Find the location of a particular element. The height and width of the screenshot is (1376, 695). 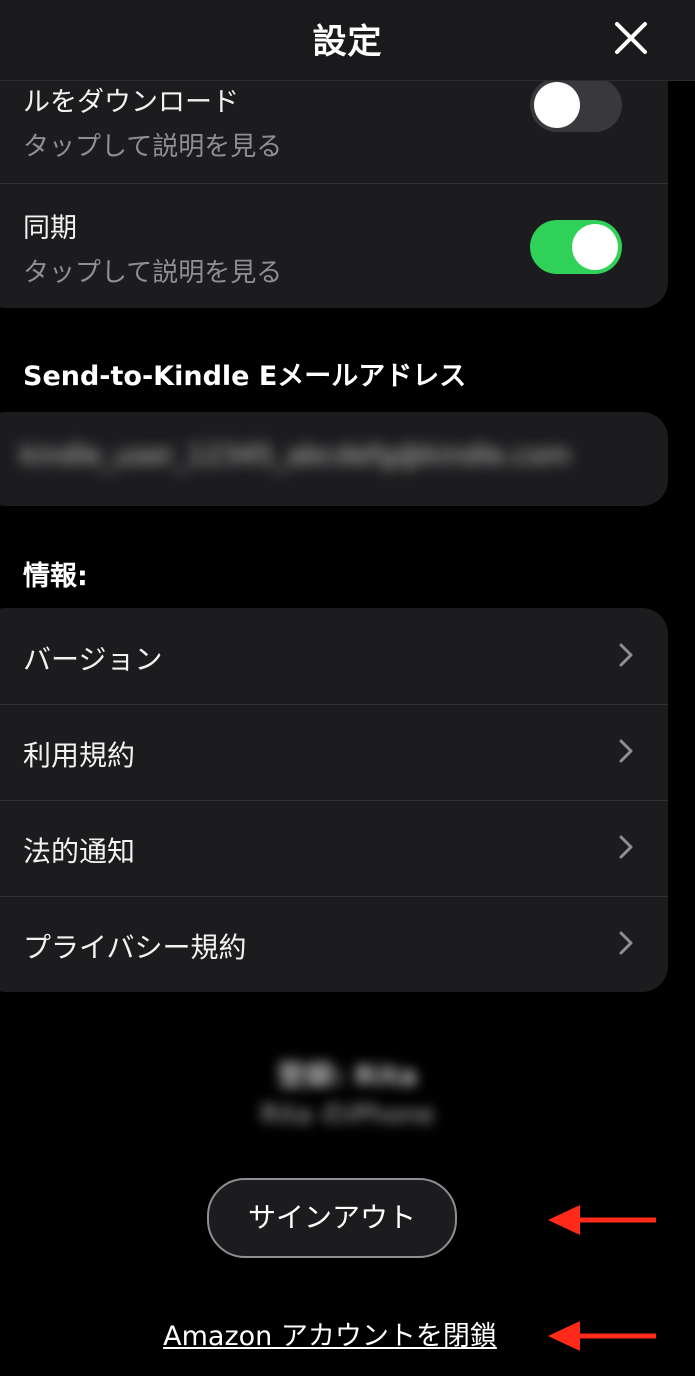

device-owner-text: 登録: Rita is located at coordinates (347, 1075).